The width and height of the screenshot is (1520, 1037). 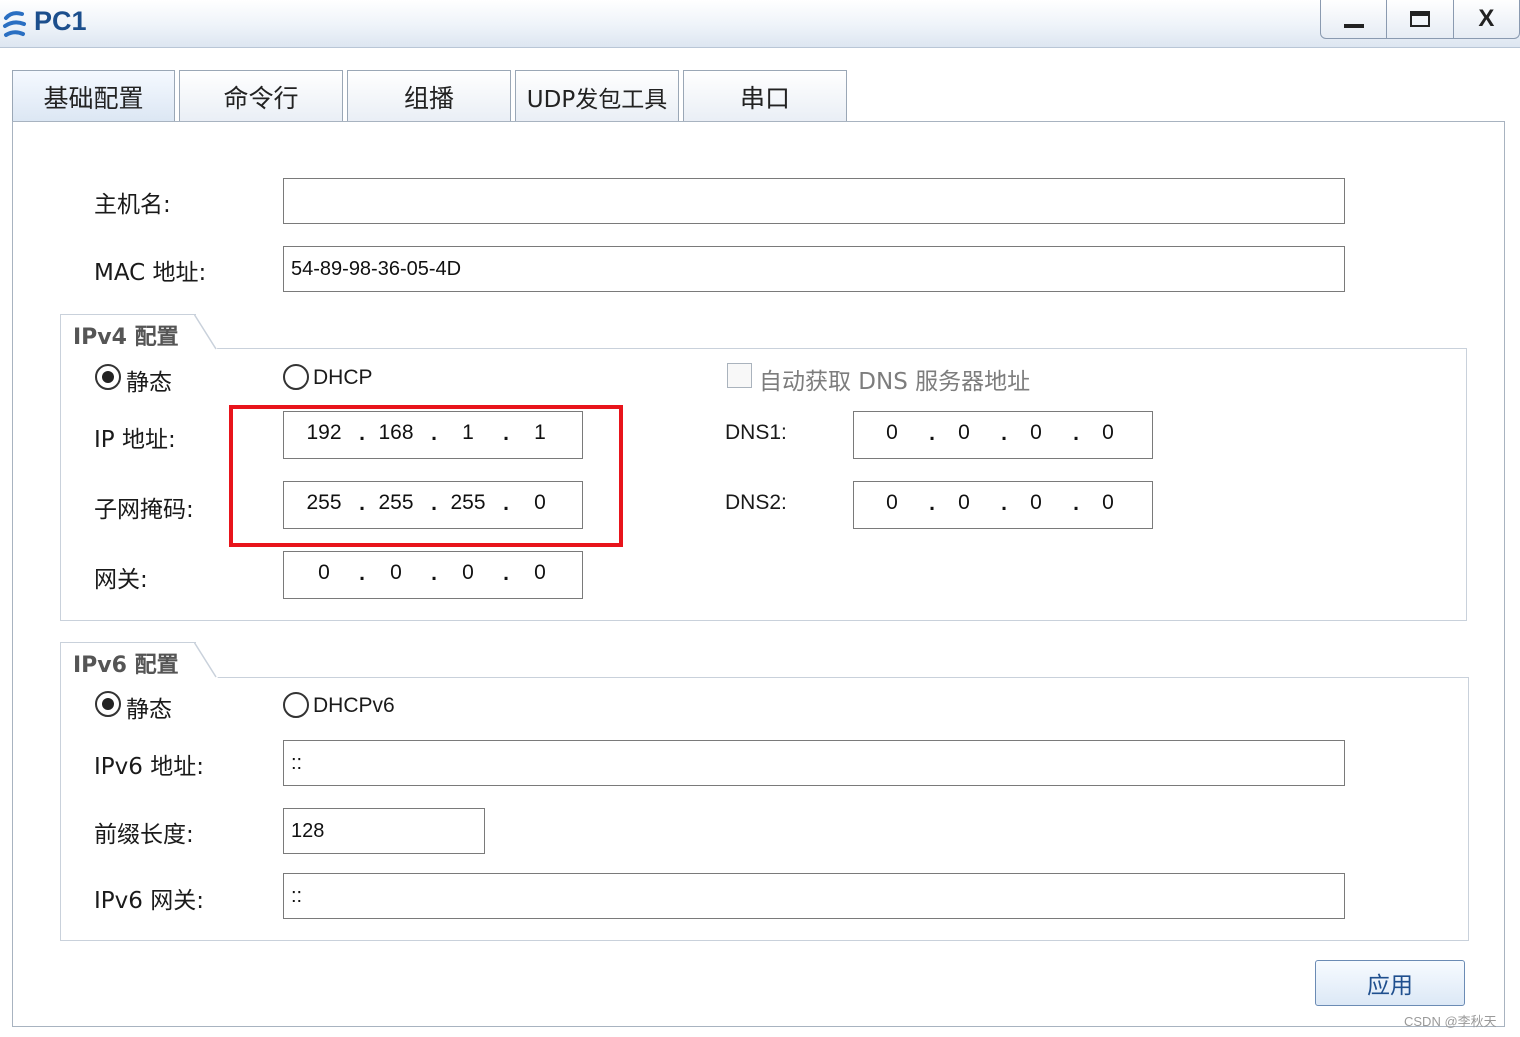 I want to click on title-bar: PC1 X, so click(x=760, y=24).